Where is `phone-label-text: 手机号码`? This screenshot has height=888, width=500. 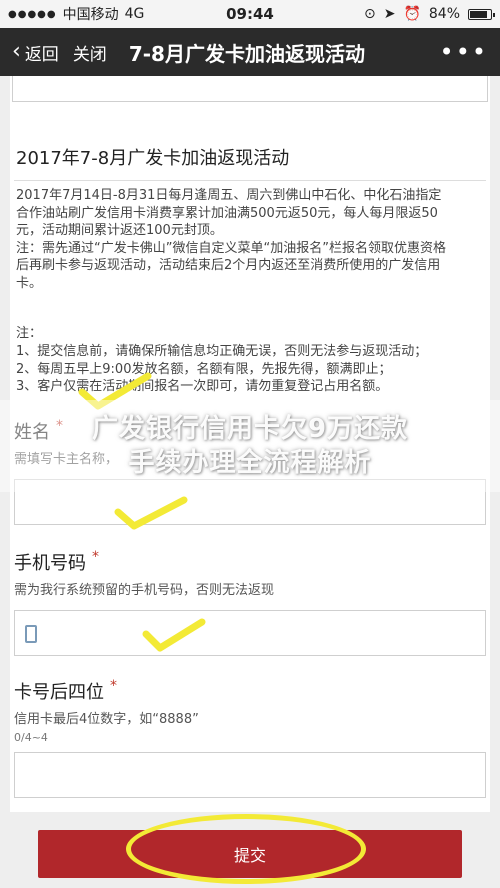
phone-label-text: 手机号码 is located at coordinates (50, 563).